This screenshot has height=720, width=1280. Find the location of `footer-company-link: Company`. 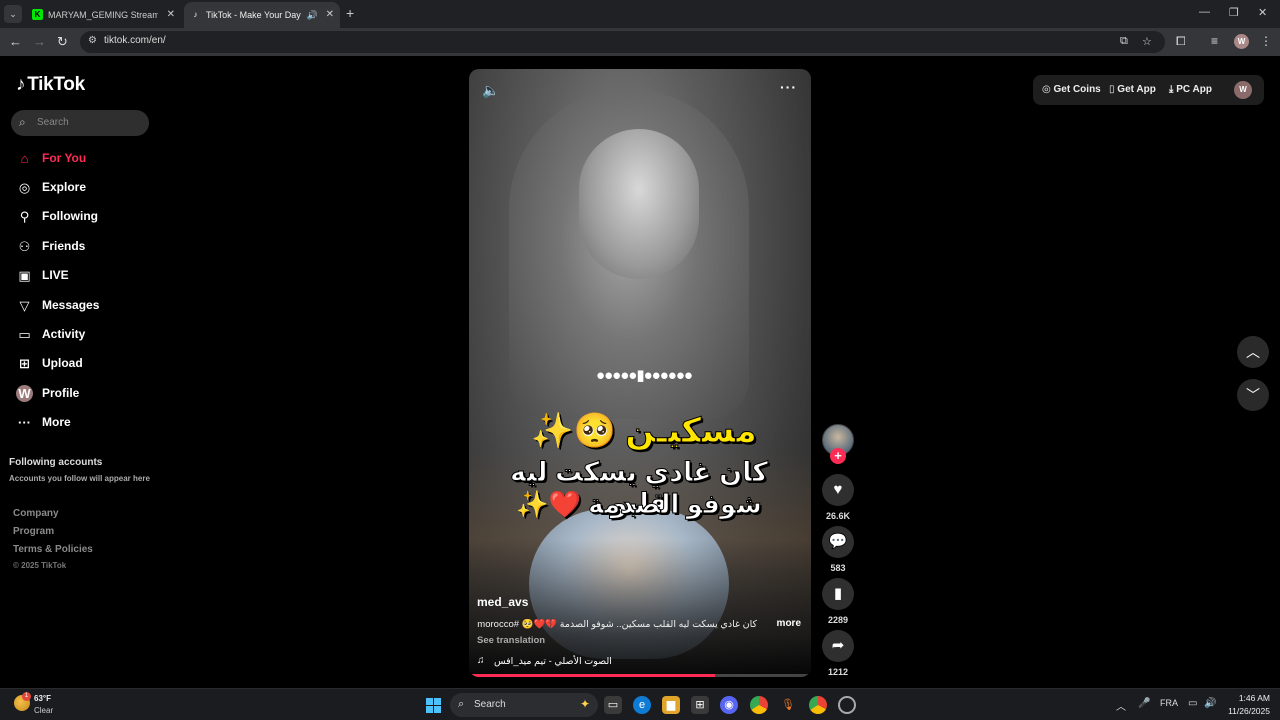

footer-company-link: Company is located at coordinates (36, 513).